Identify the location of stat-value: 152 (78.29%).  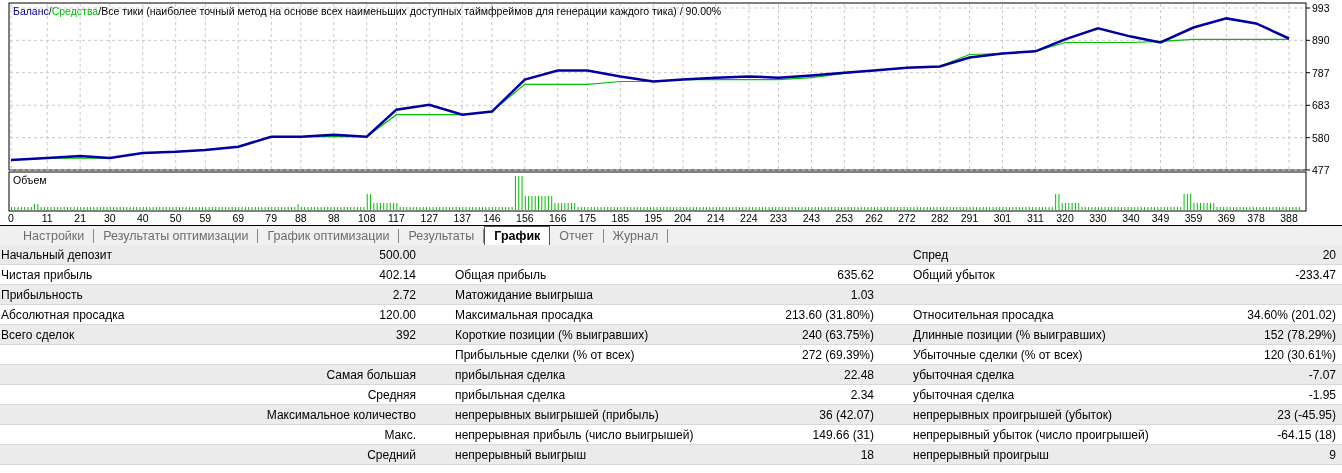
(1299, 334).